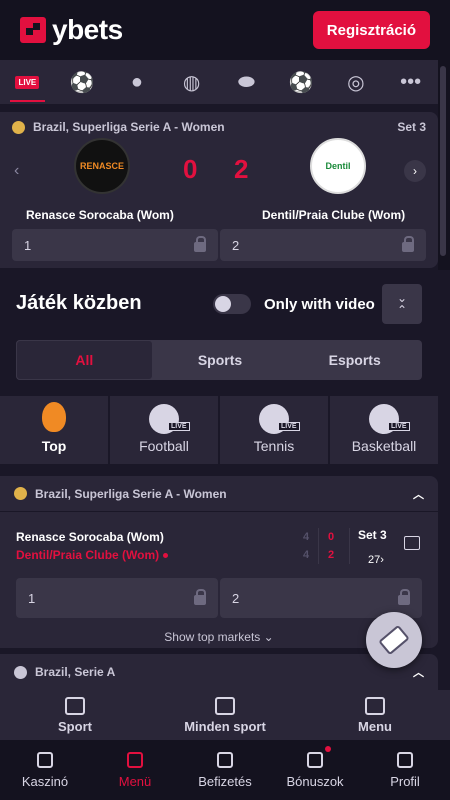  I want to click on category-top: Top, so click(54, 430).